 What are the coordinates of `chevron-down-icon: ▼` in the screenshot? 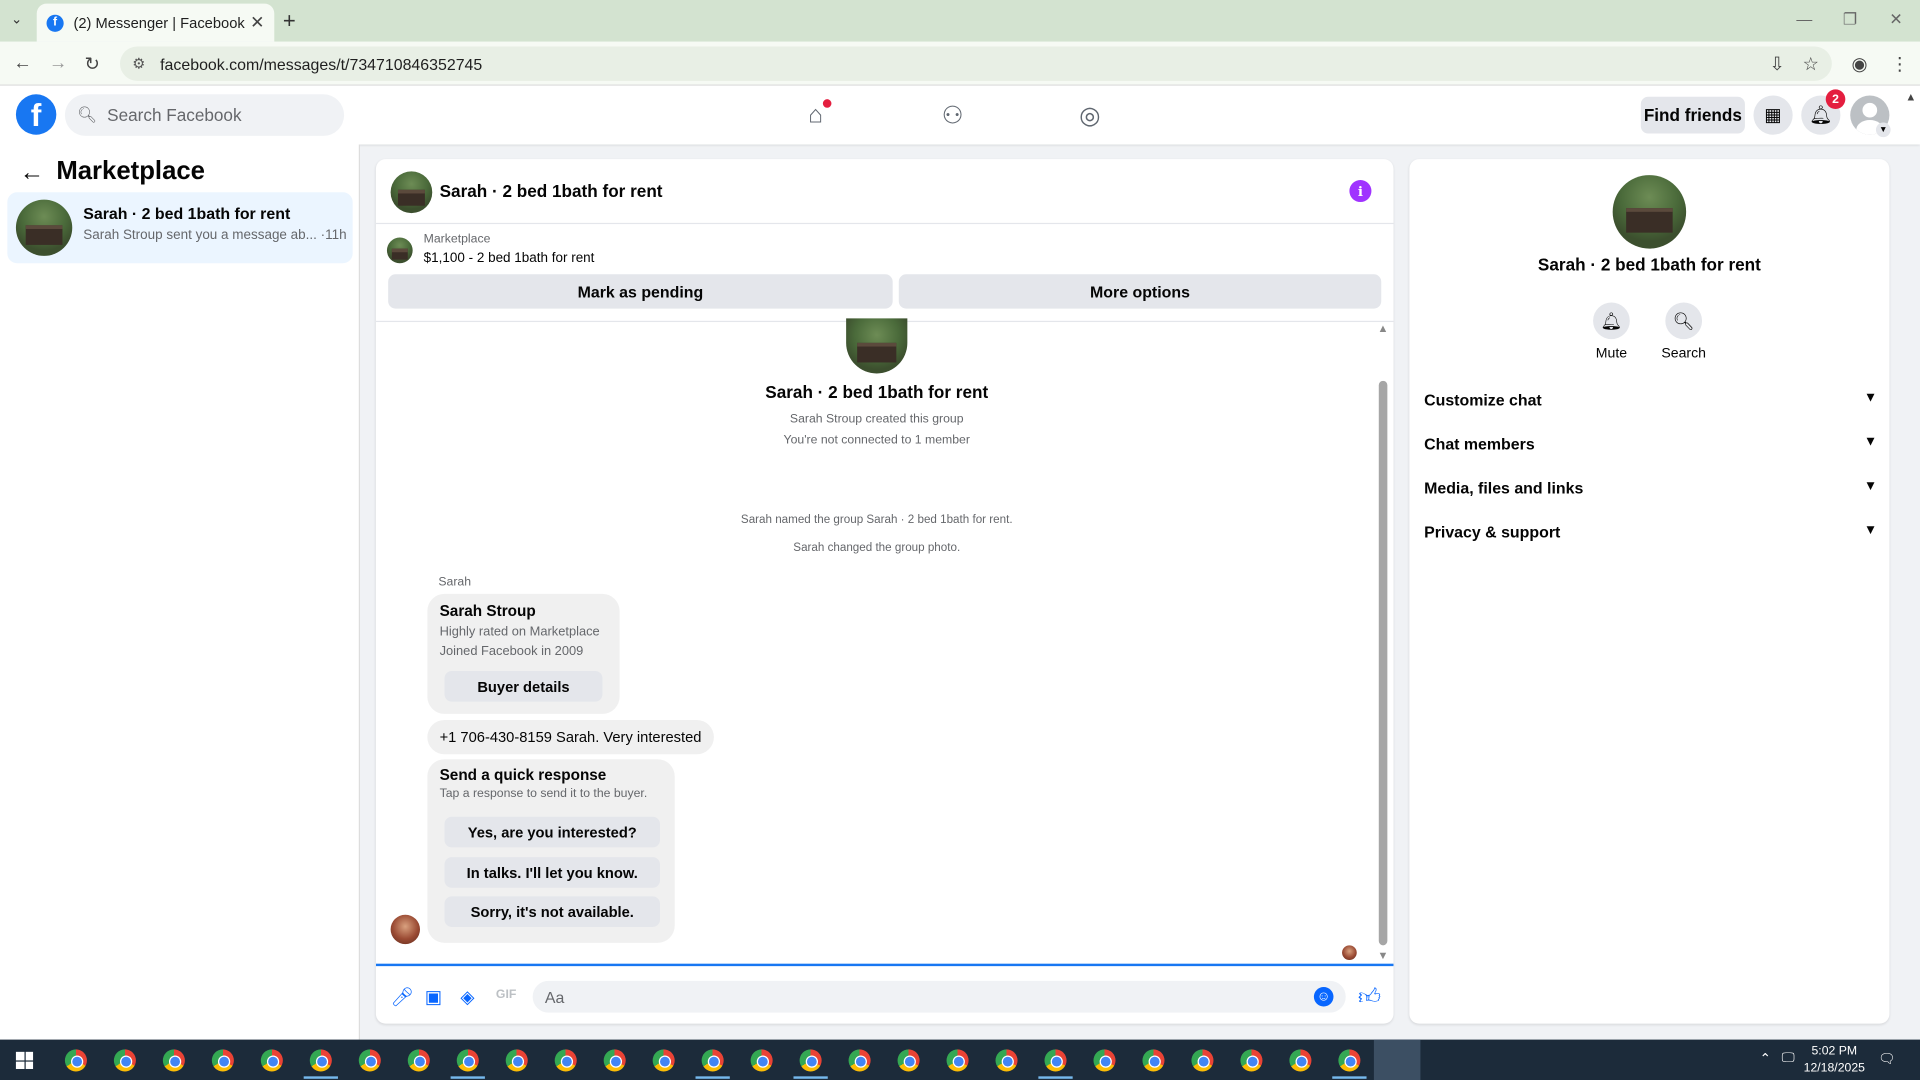 It's located at (1883, 130).